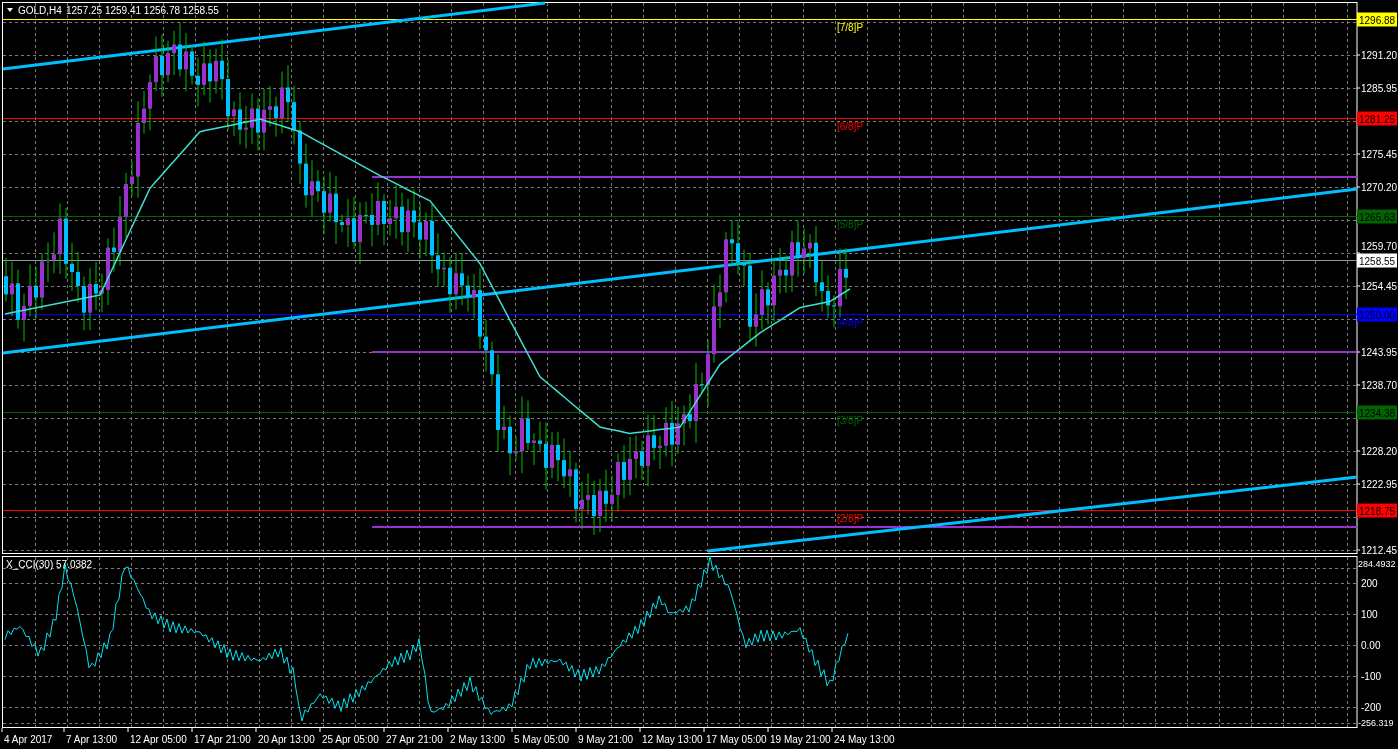  Describe the element at coordinates (414, 739) in the screenshot. I see `time-label: 27 Apr 21:00` at that location.